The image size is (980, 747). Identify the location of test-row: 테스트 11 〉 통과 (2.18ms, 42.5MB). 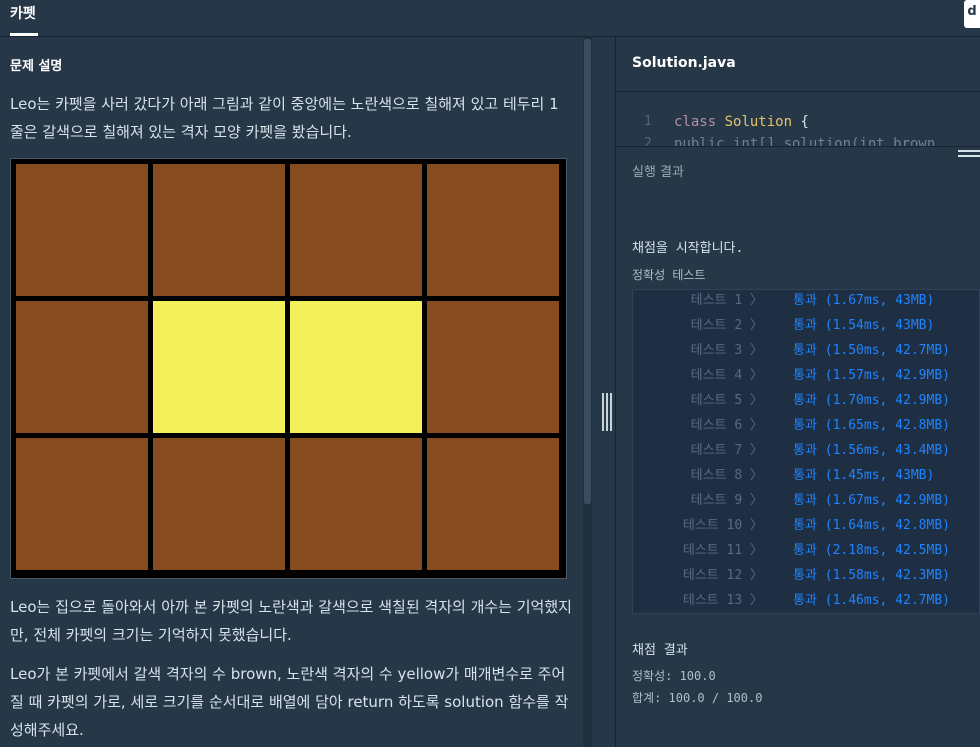
(806, 550).